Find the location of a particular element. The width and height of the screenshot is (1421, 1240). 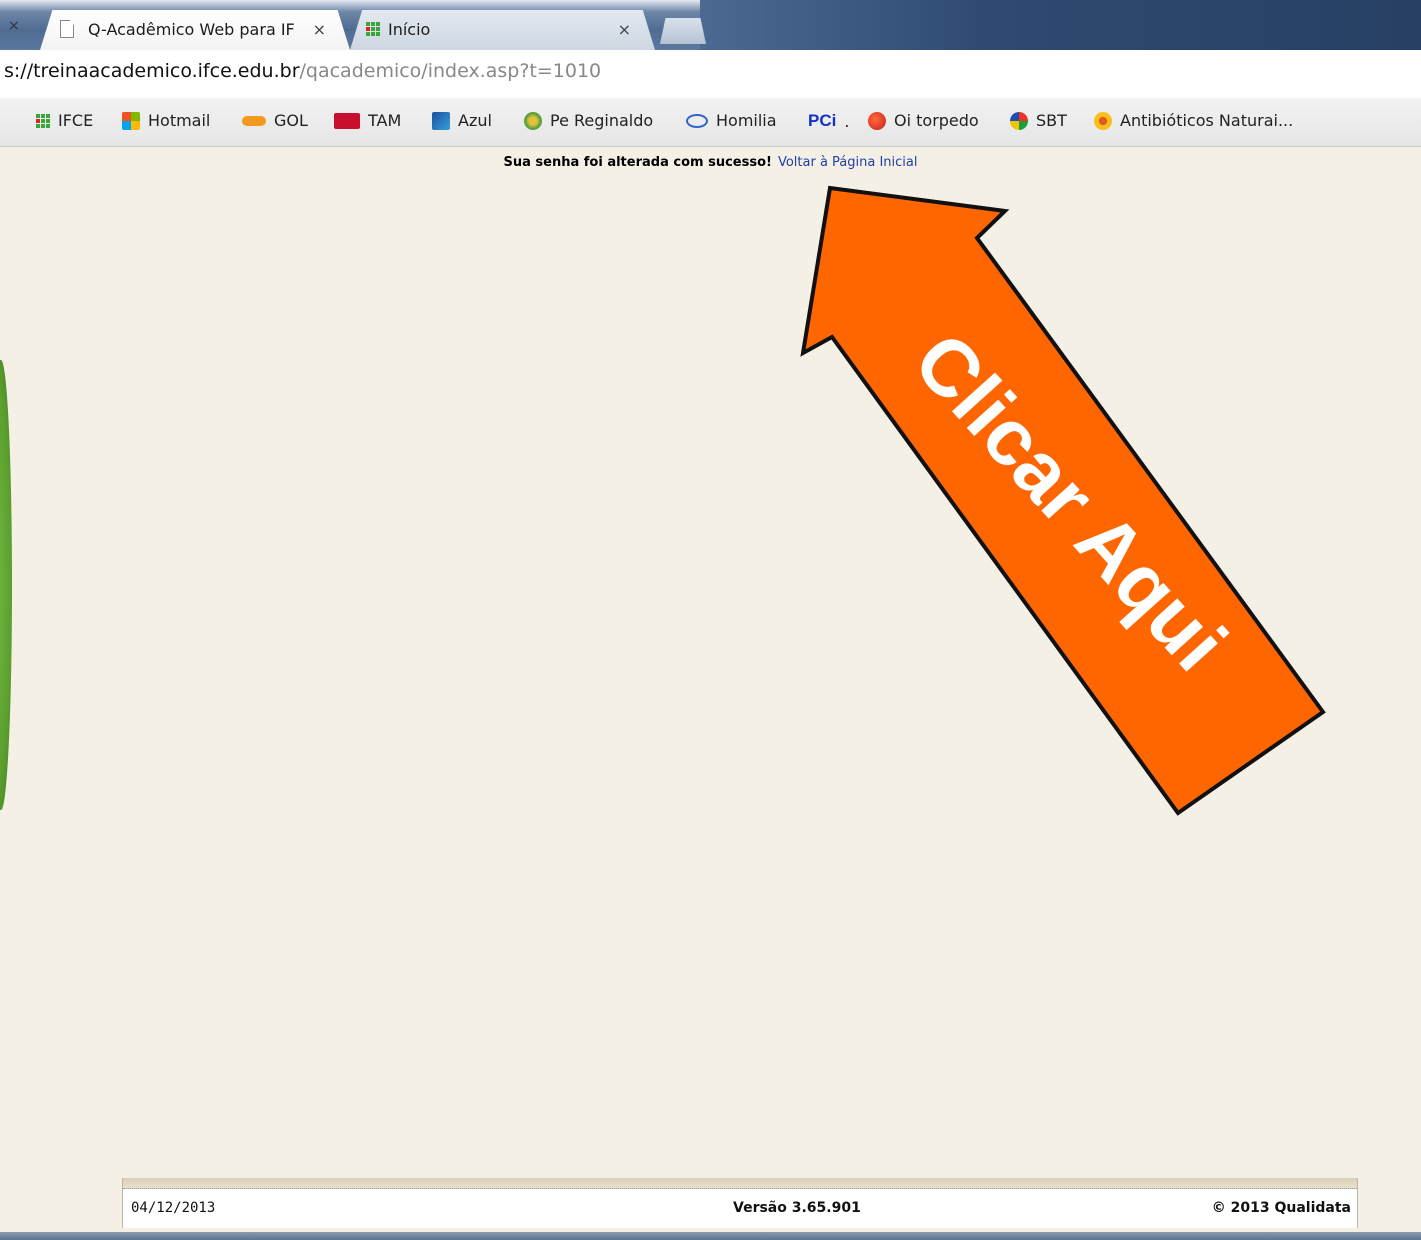

bookmark-pe-reginaldo: Pe Reginaldo is located at coordinates (588, 120).